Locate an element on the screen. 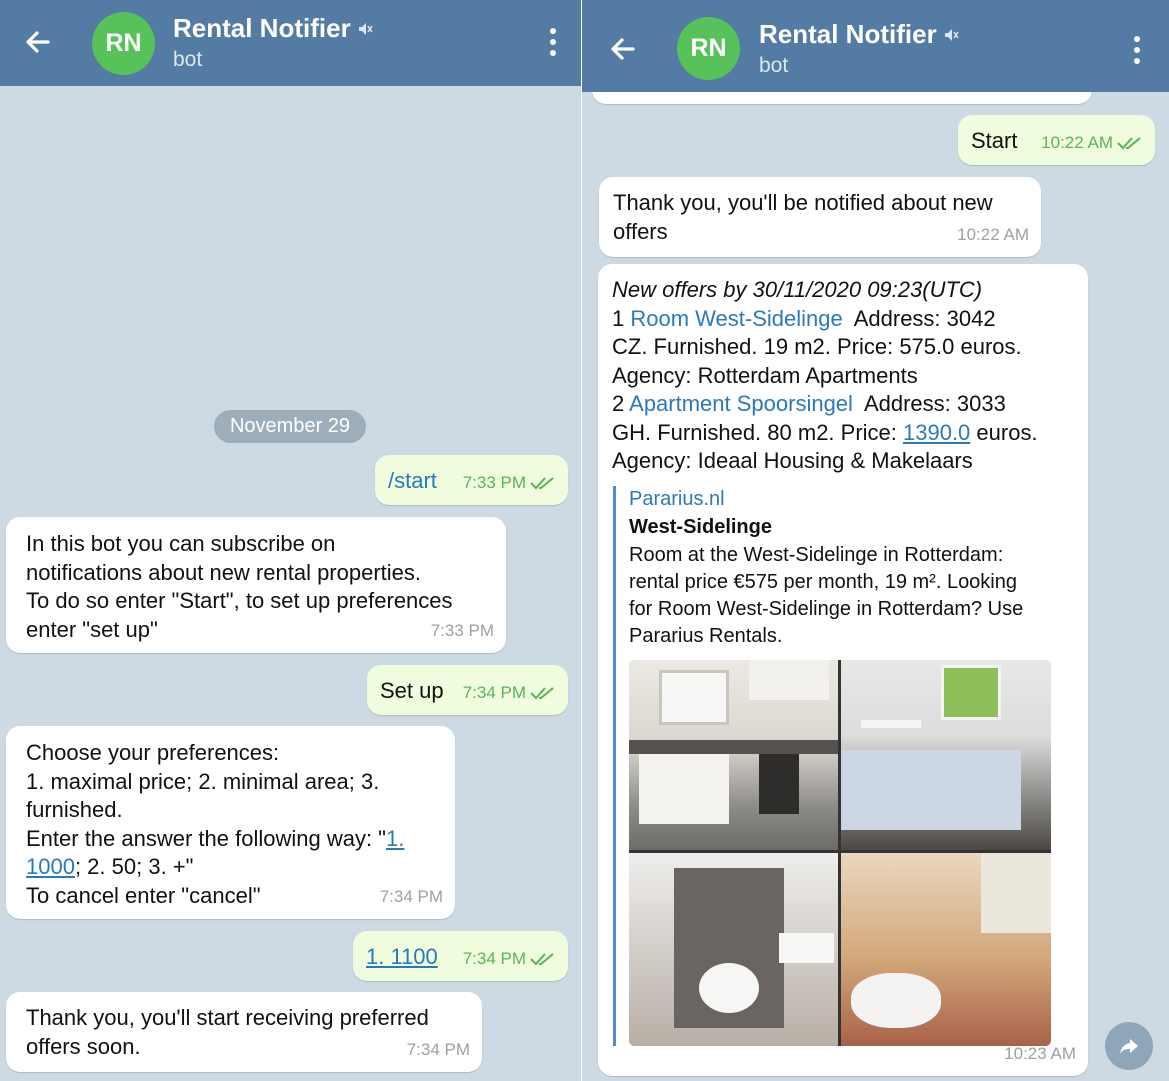 This screenshot has height=1081, width=1169. photo-bedroom is located at coordinates (946, 755).